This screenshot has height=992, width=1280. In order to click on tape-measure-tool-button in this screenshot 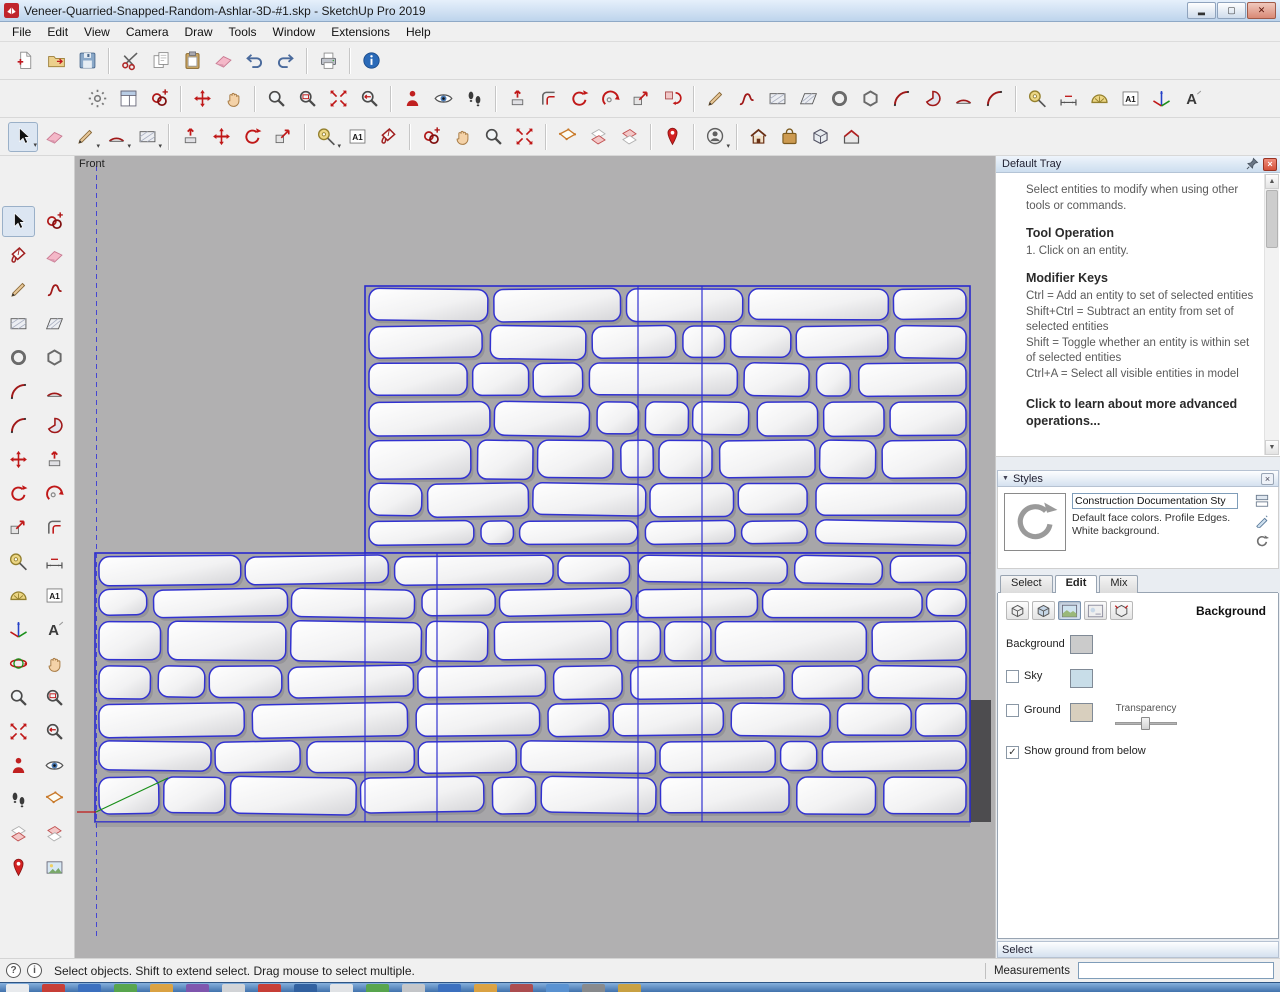, I will do `click(18, 561)`.